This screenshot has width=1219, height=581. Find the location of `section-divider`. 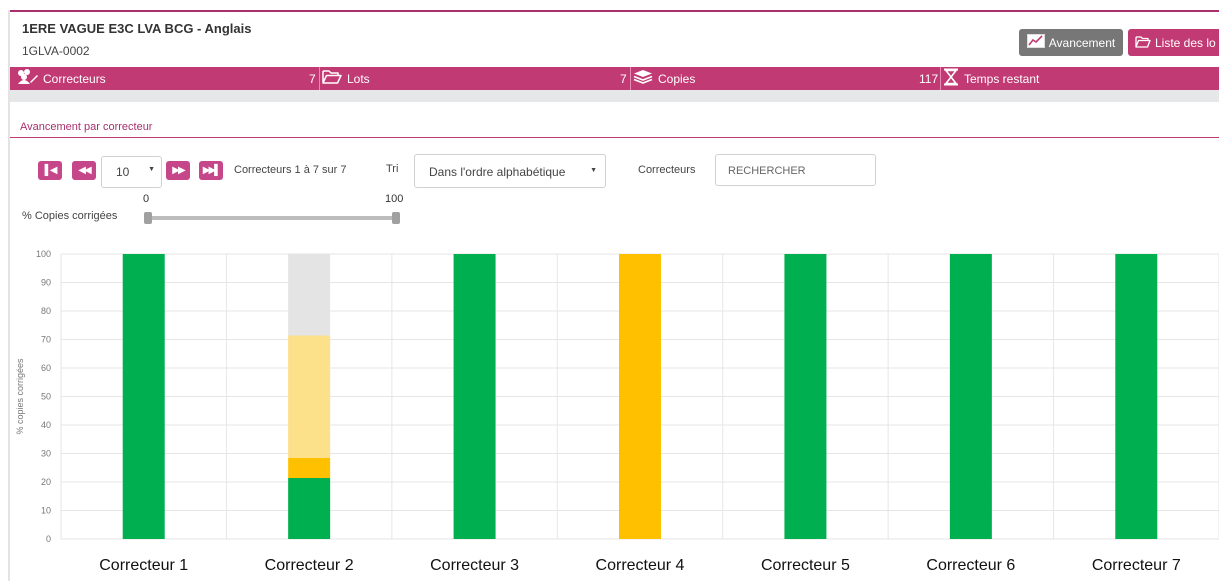

section-divider is located at coordinates (614, 137).